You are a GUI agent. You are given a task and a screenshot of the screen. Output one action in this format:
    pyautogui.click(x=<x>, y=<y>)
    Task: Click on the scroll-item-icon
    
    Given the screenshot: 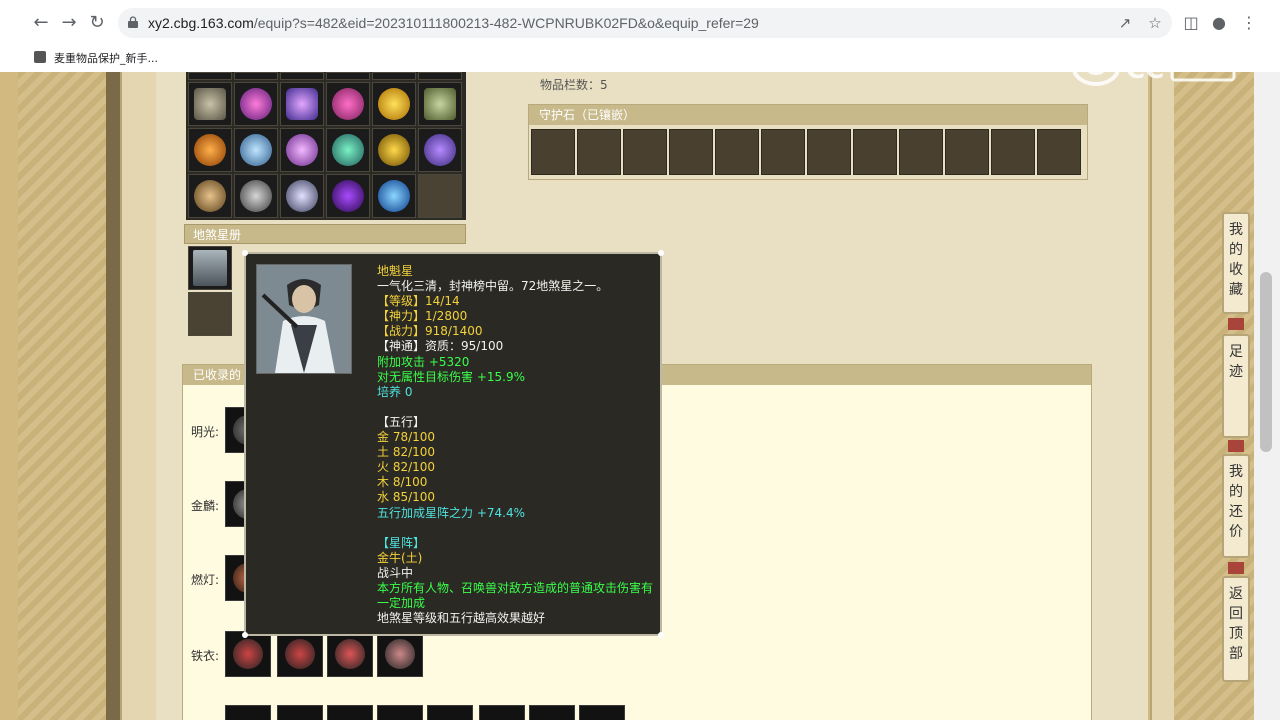 What is the action you would take?
    pyautogui.click(x=210, y=104)
    